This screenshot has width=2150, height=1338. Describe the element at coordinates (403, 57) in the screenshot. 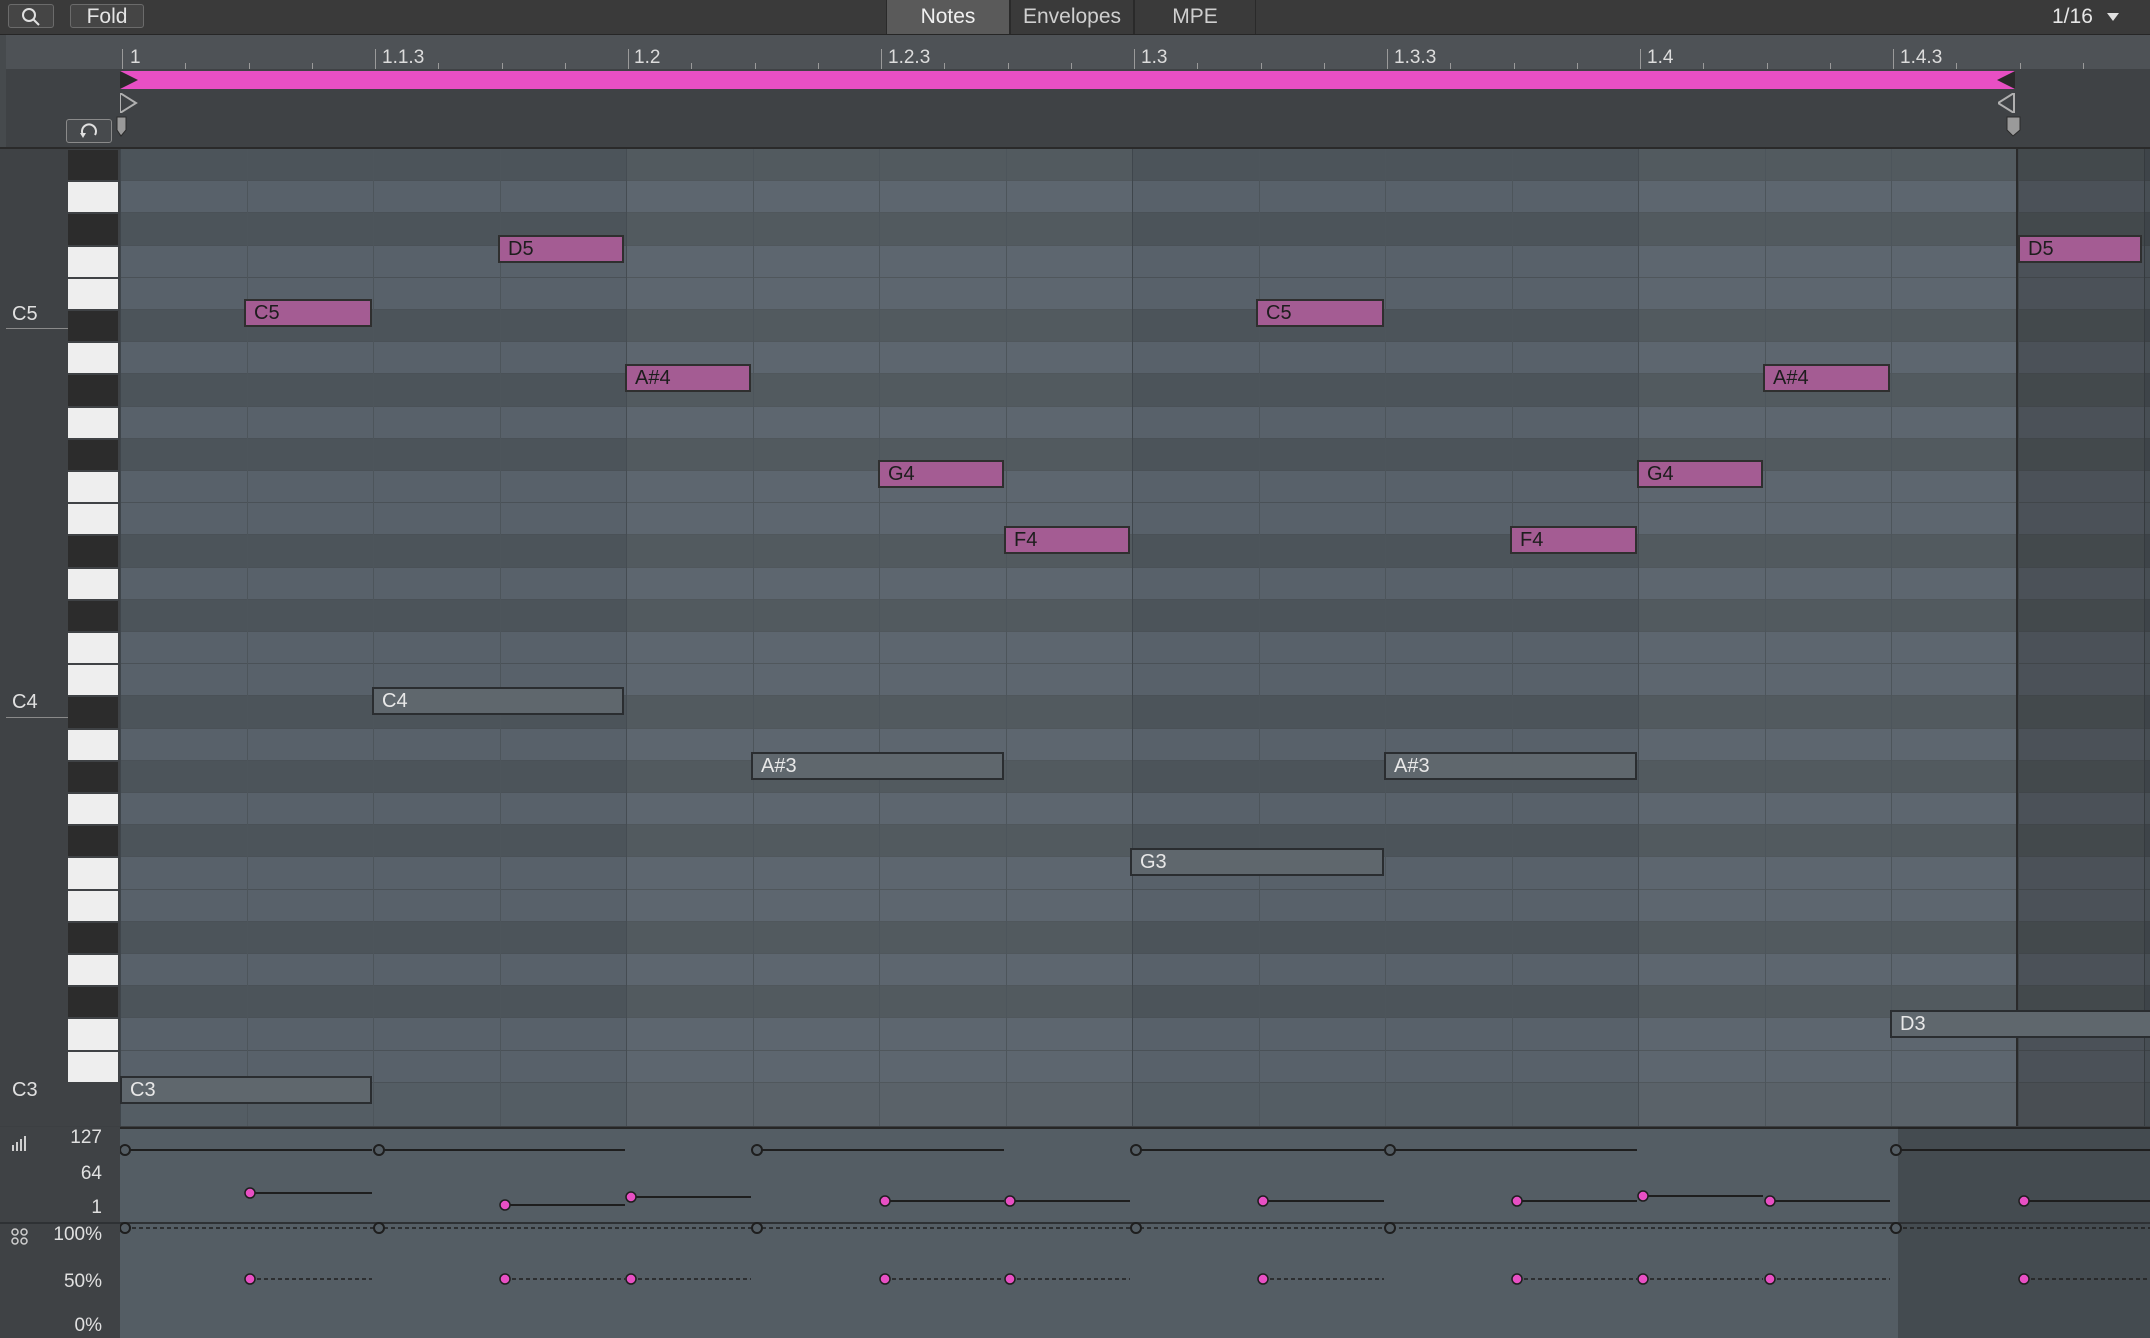

I see `ruler-label: 1.1.3` at that location.